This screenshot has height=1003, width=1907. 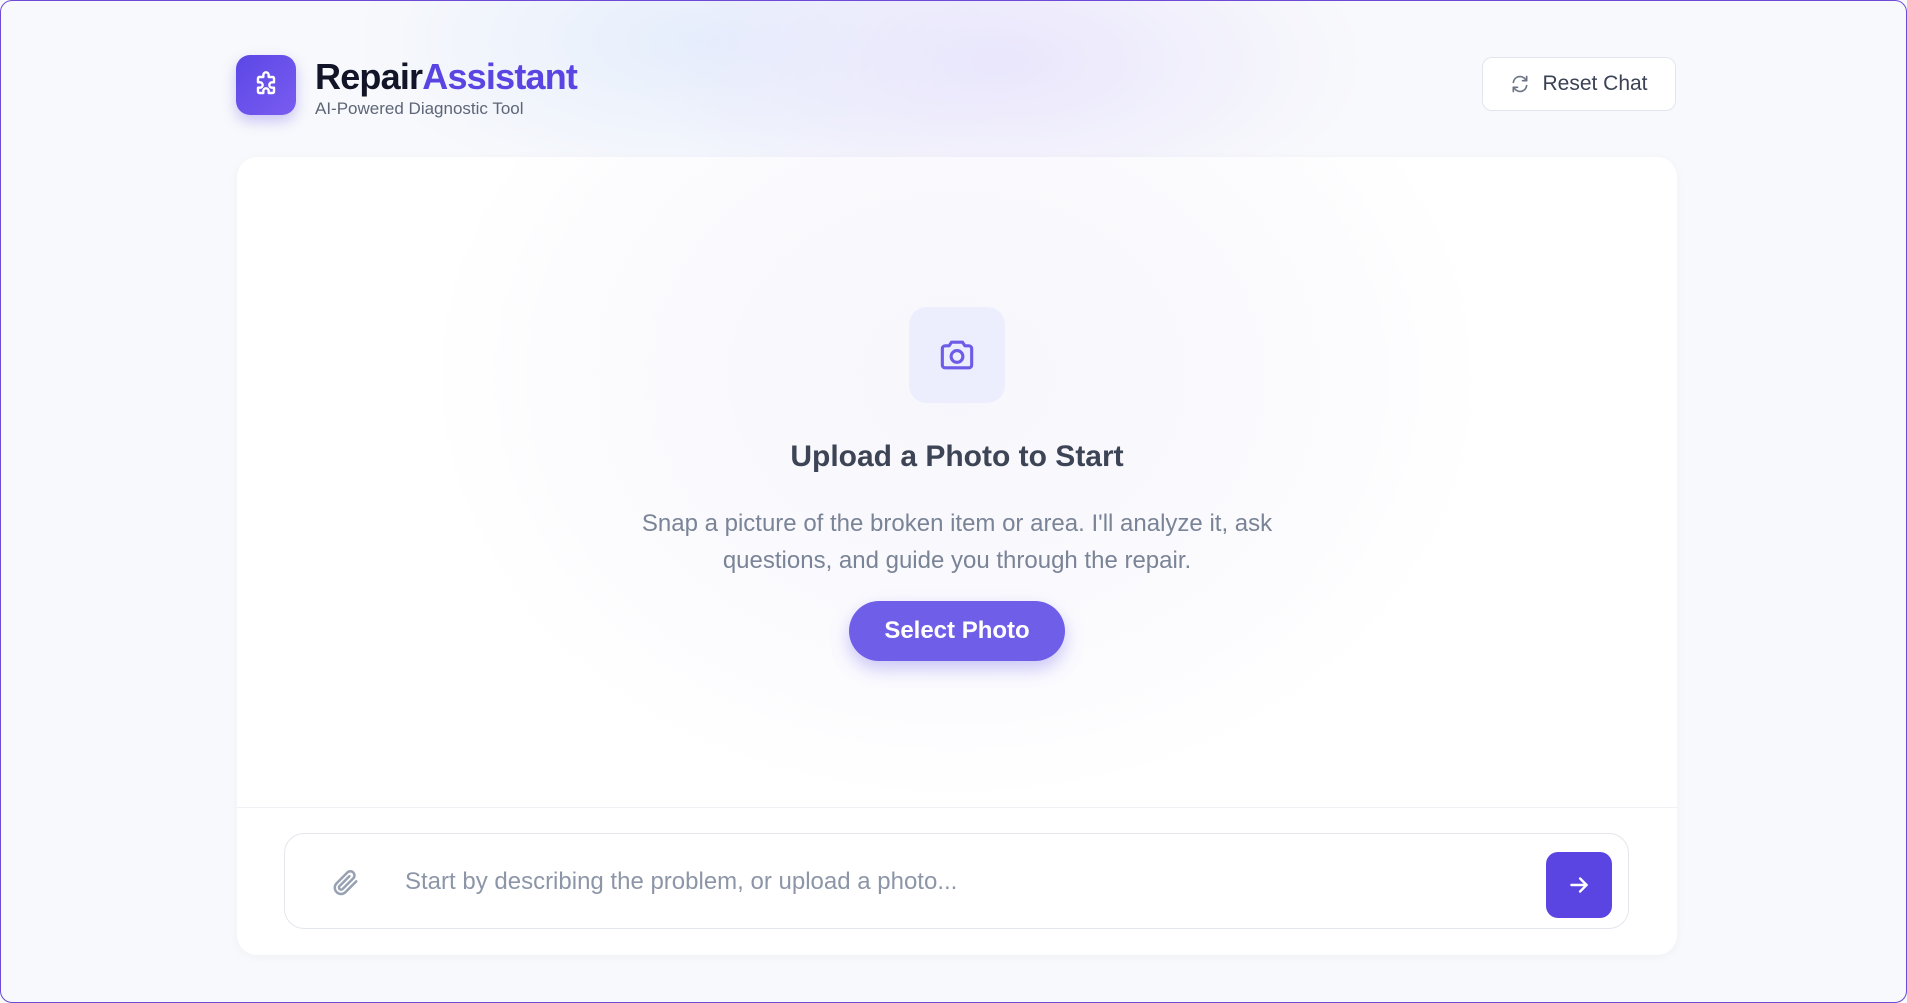 I want to click on app-logo, so click(x=266, y=85).